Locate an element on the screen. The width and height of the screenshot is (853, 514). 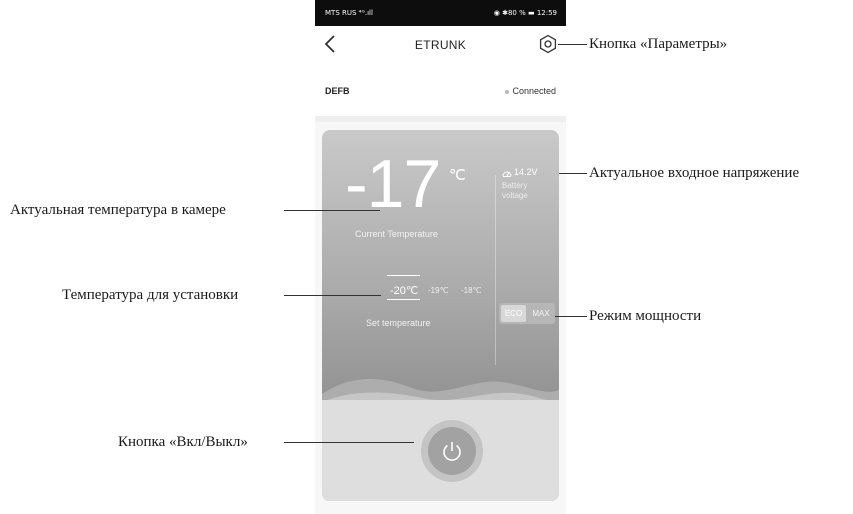
input-voltage-annotation: Актуальное входное напряжение is located at coordinates (694, 173).